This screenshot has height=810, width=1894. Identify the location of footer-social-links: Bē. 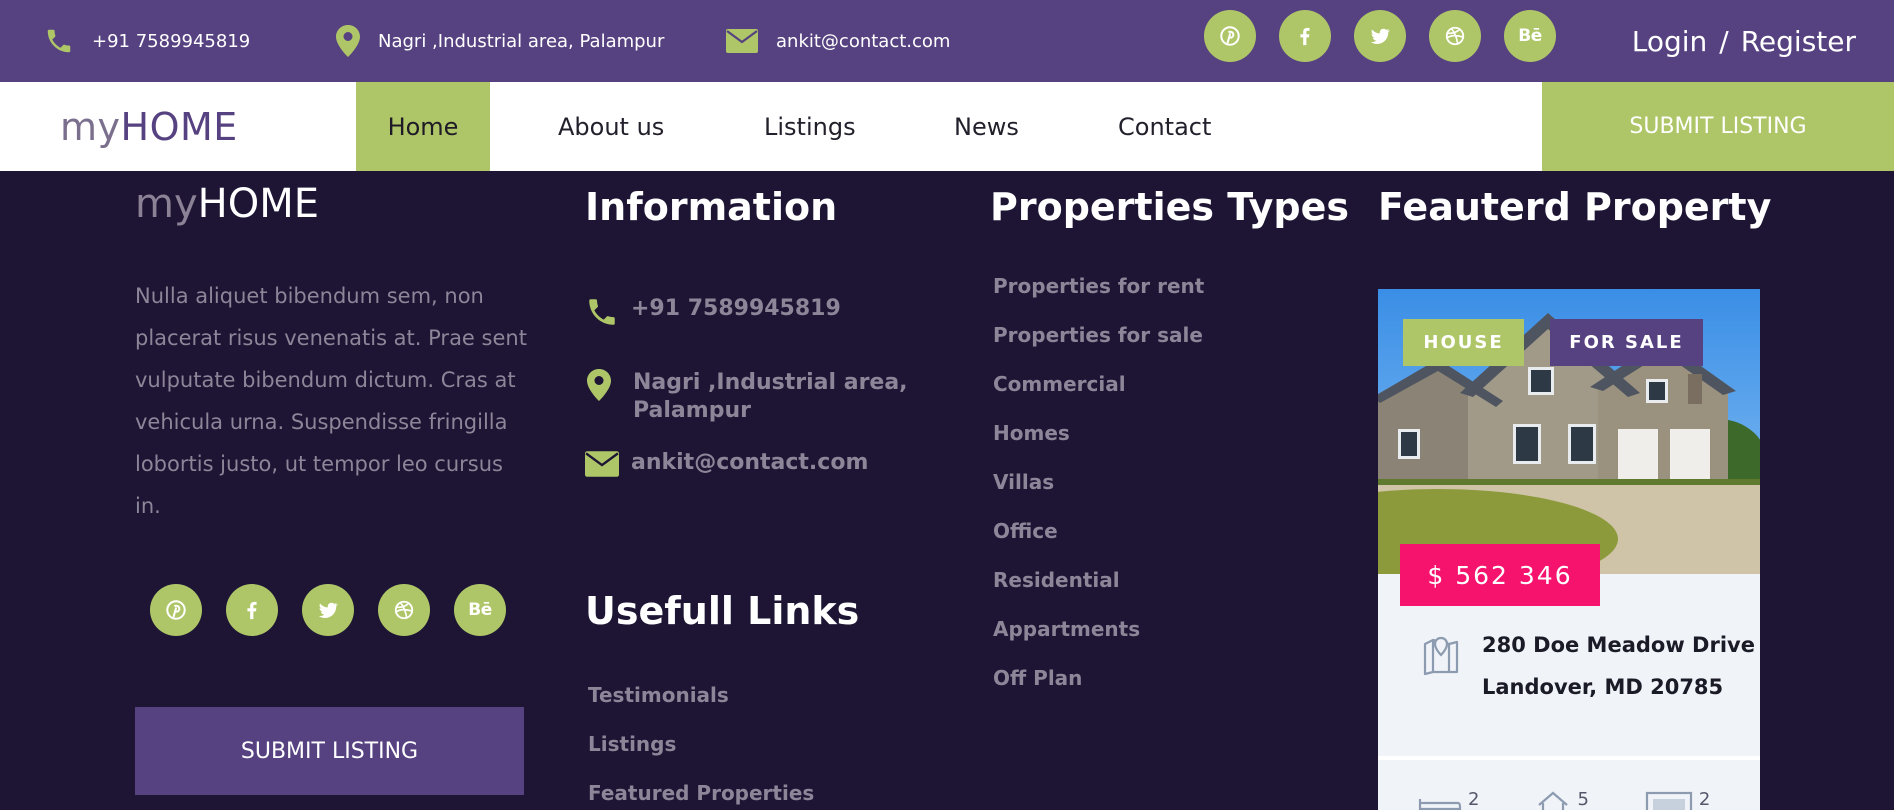
(340, 610).